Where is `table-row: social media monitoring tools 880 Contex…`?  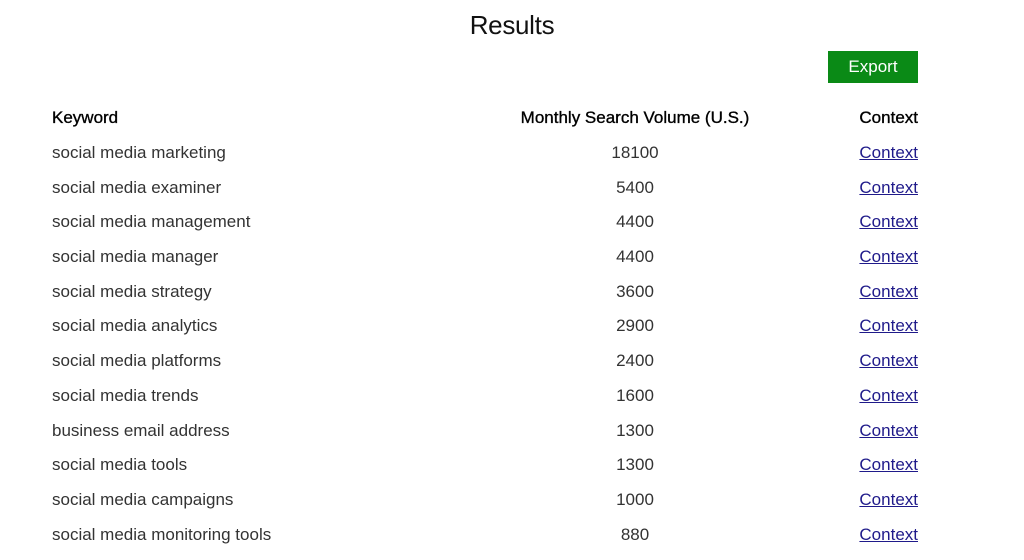
table-row: social media monitoring tools 880 Contex… is located at coordinates (485, 534).